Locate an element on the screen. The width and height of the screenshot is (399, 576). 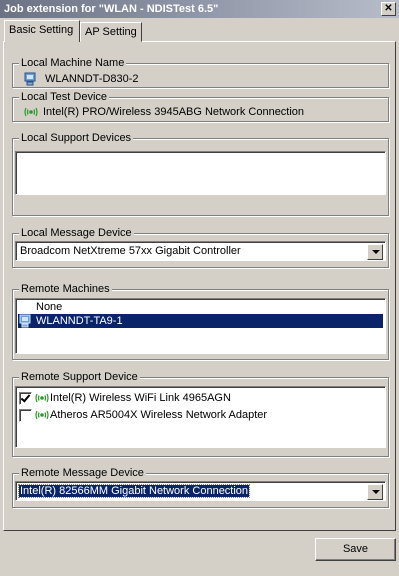
list-item: Atheros AR5004X Wireless Network Adapter is located at coordinates (201, 415).